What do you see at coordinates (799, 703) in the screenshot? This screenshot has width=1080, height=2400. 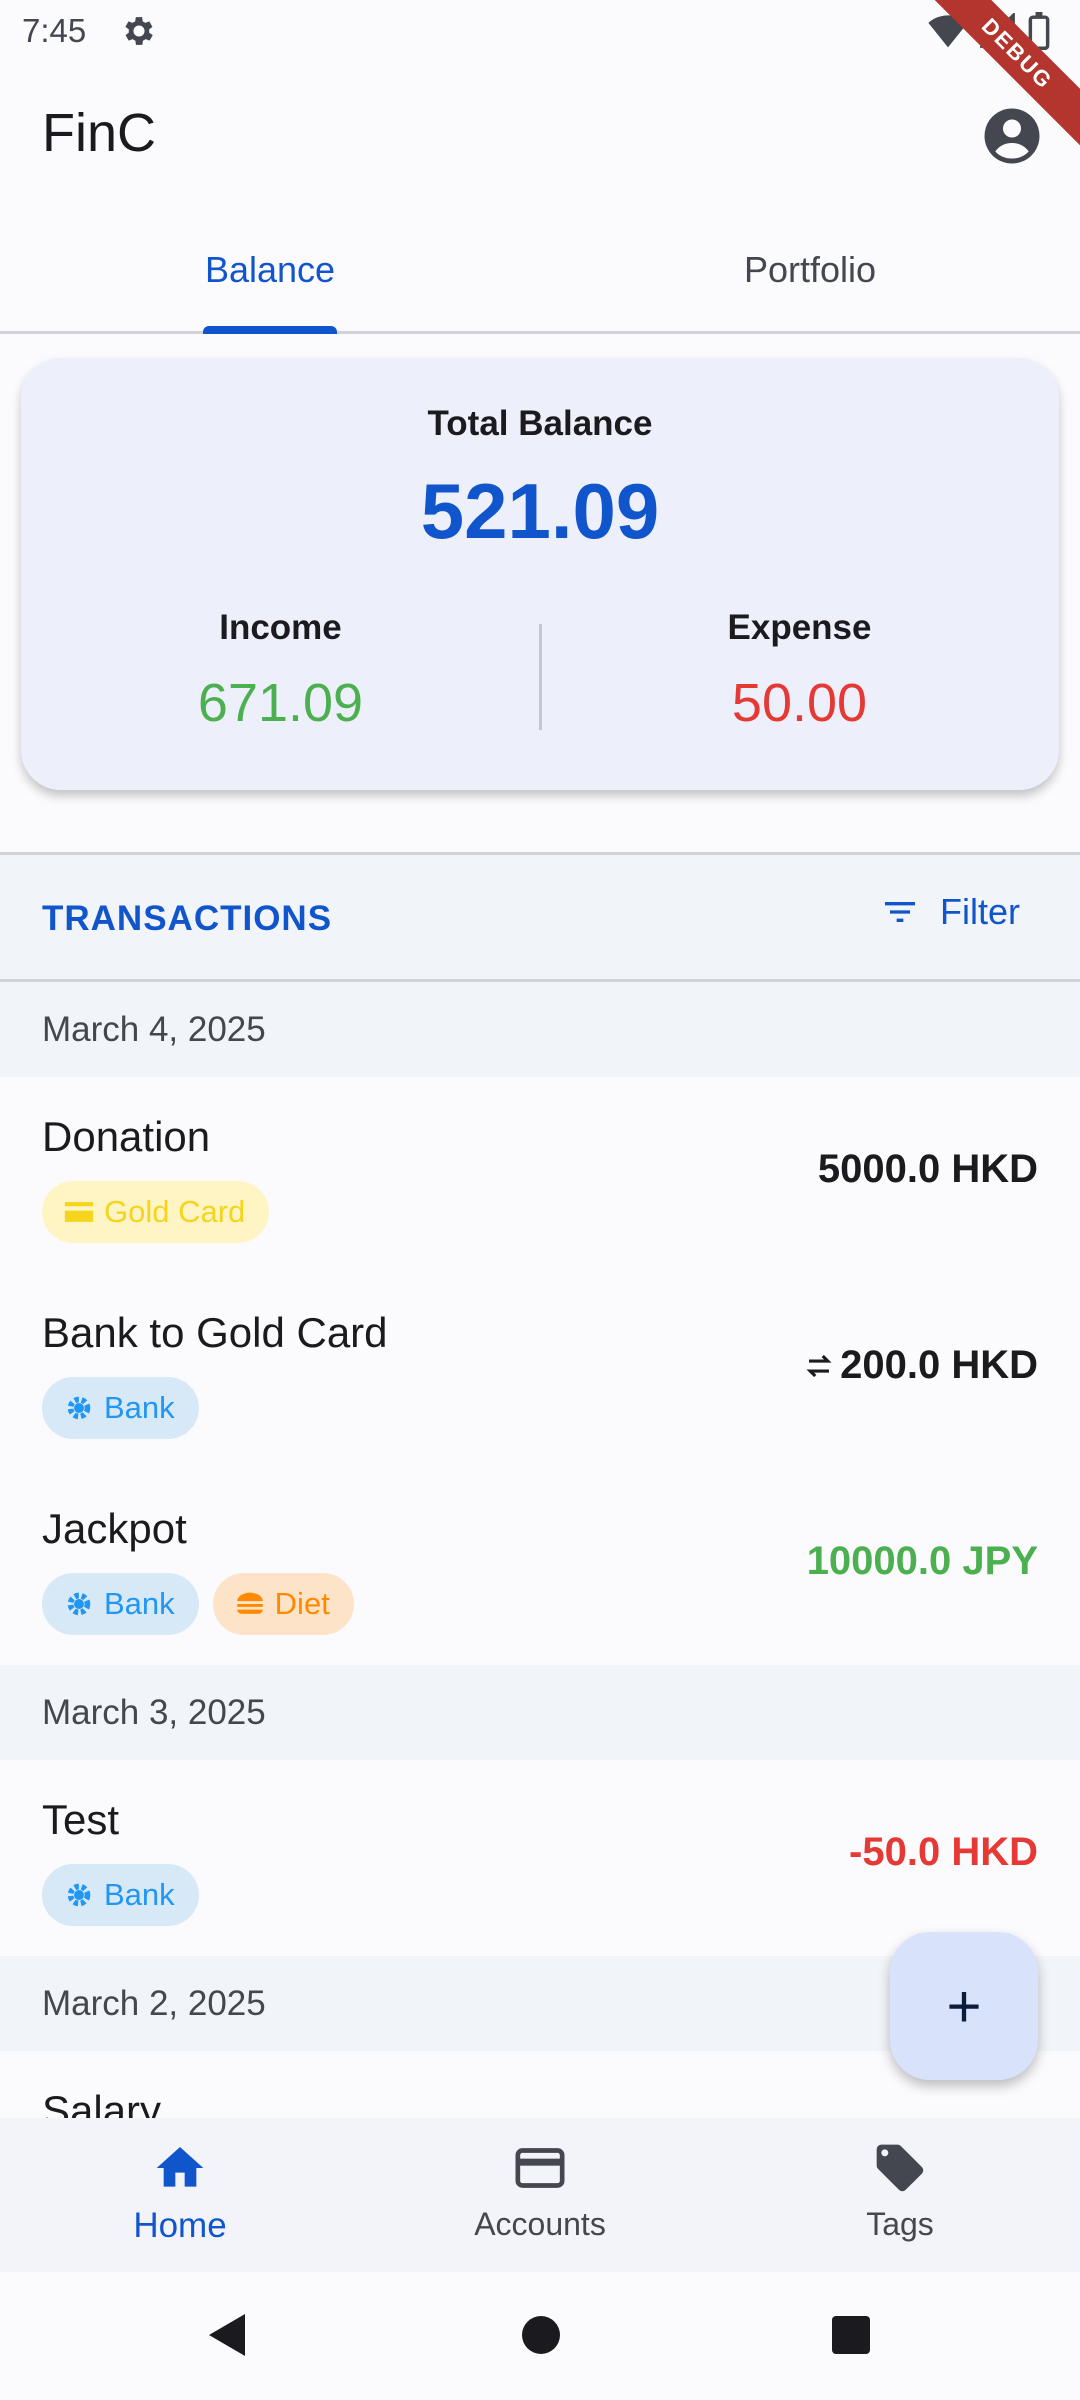 I see `expense-value: 50.00` at bounding box center [799, 703].